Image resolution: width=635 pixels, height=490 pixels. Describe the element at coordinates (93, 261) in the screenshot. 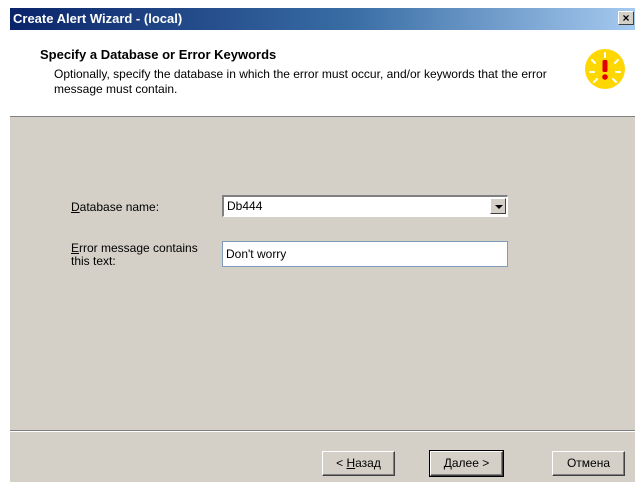

I see `error-label-line2: this text:` at that location.